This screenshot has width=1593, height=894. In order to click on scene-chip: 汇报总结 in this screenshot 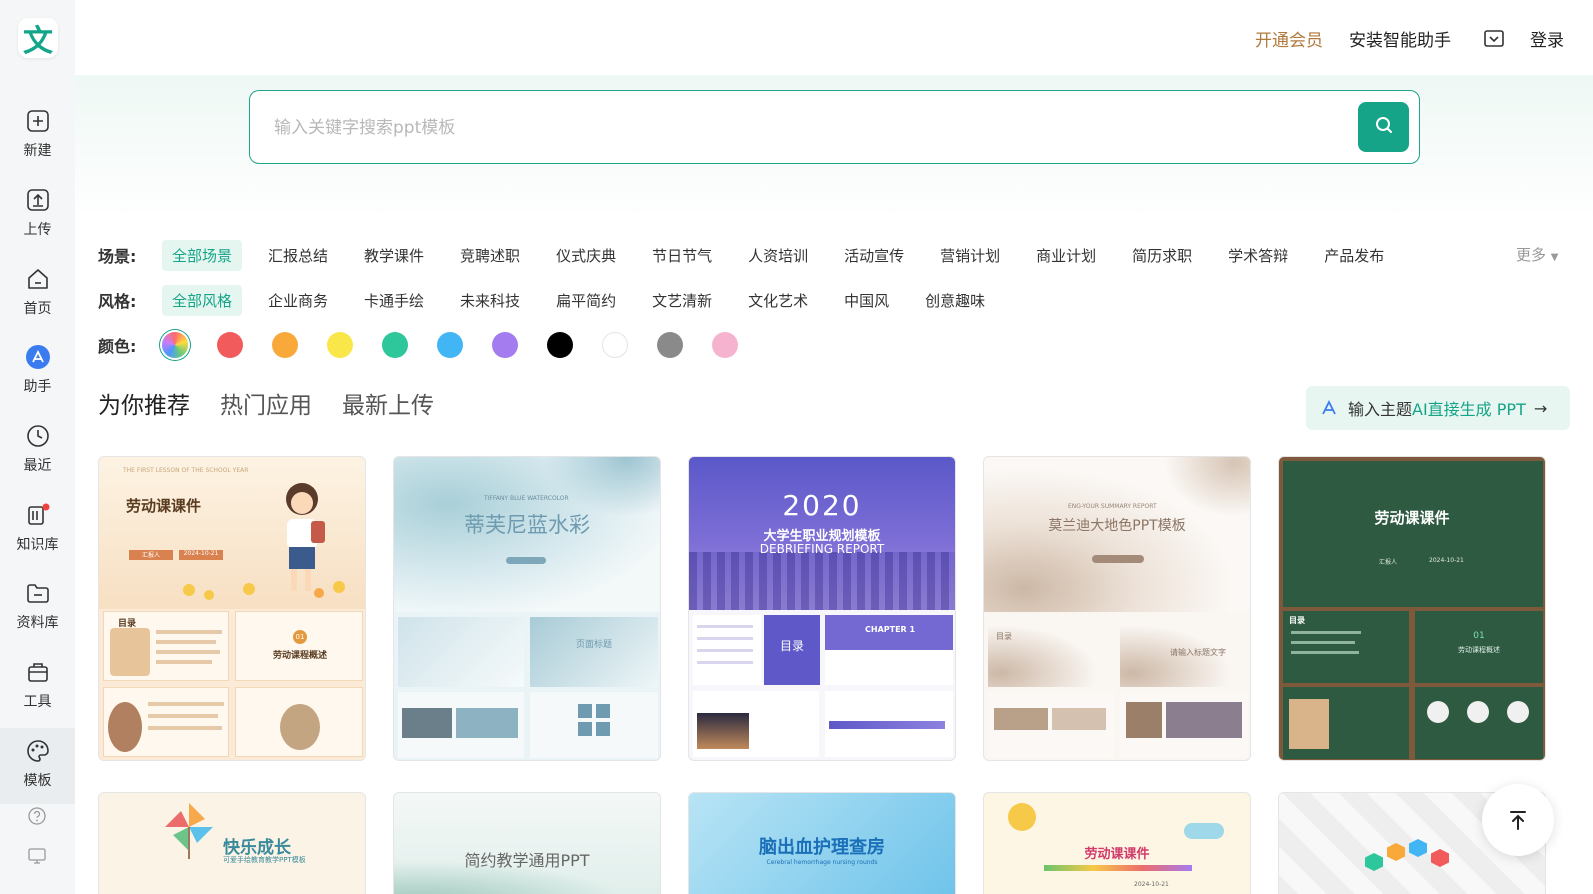, I will do `click(298, 255)`.